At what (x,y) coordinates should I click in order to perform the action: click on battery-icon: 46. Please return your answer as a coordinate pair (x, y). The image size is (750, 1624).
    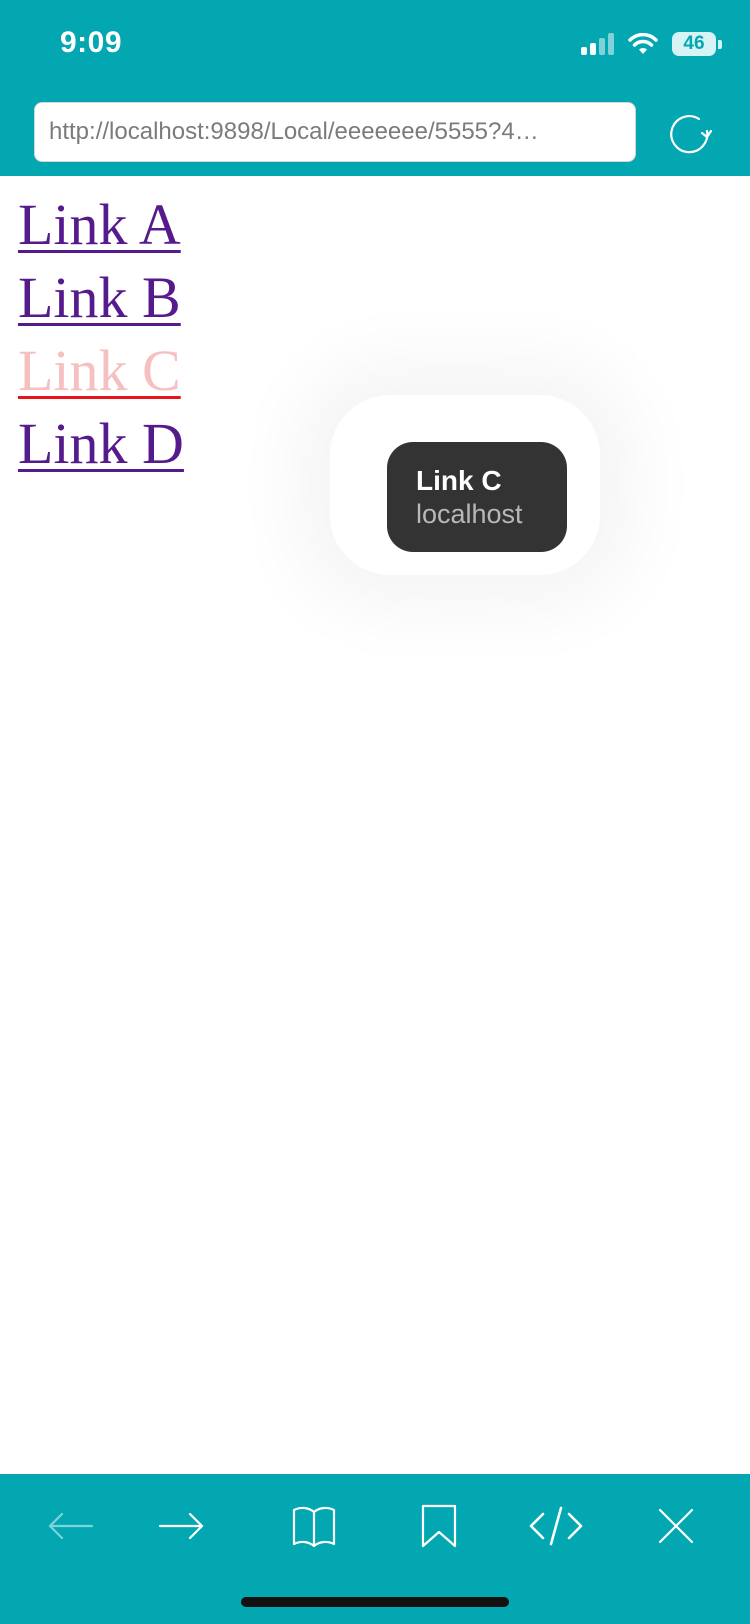
    Looking at the image, I should click on (697, 44).